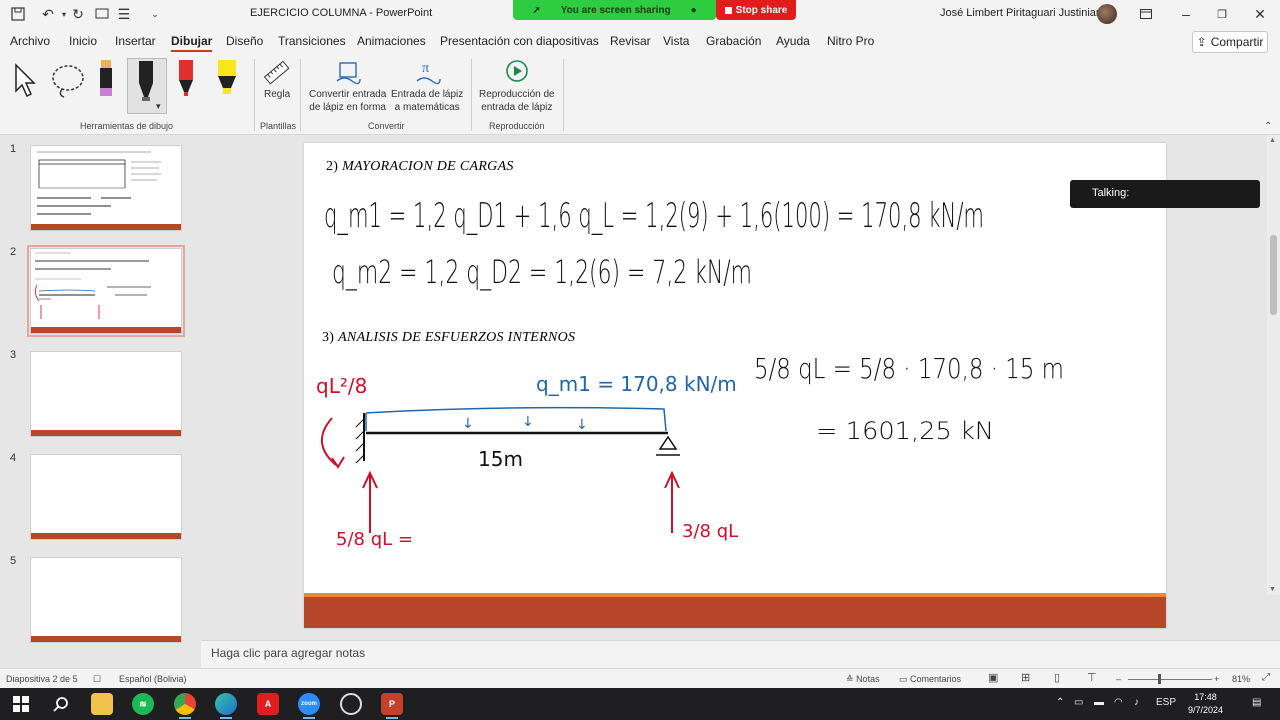 The image size is (1280, 720). Describe the element at coordinates (124, 14) in the screenshot. I see `format-icon: ☰` at that location.